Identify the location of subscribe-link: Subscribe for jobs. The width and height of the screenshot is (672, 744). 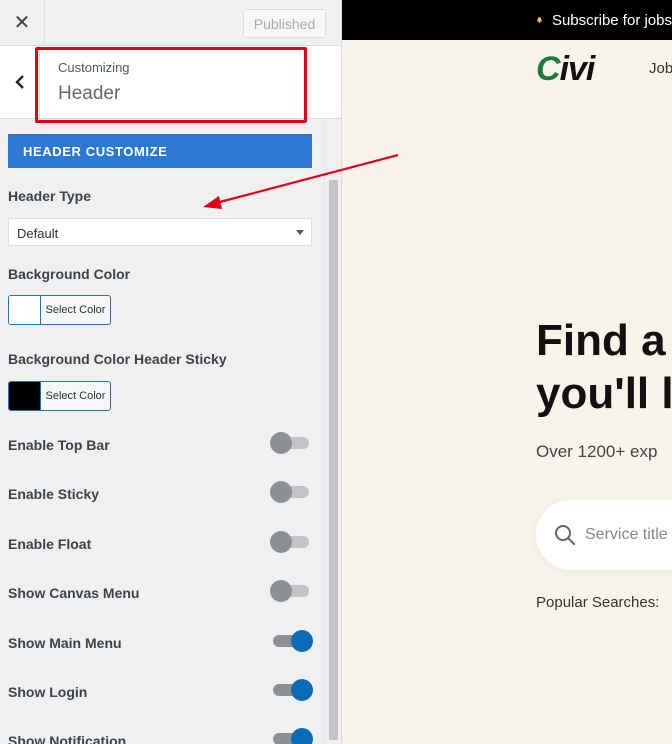
(612, 20).